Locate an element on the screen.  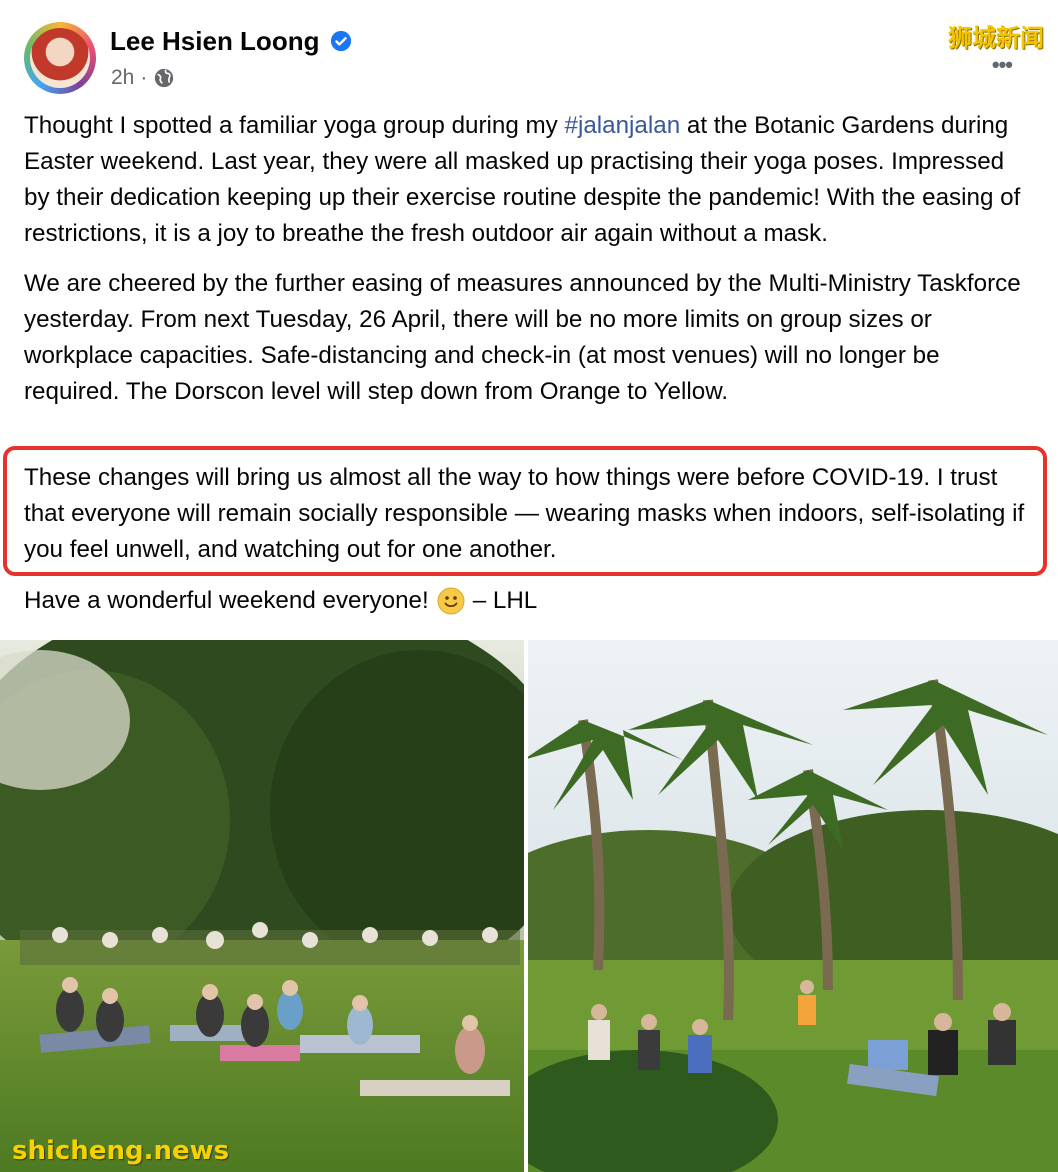
globe-icon is located at coordinates (164, 78).